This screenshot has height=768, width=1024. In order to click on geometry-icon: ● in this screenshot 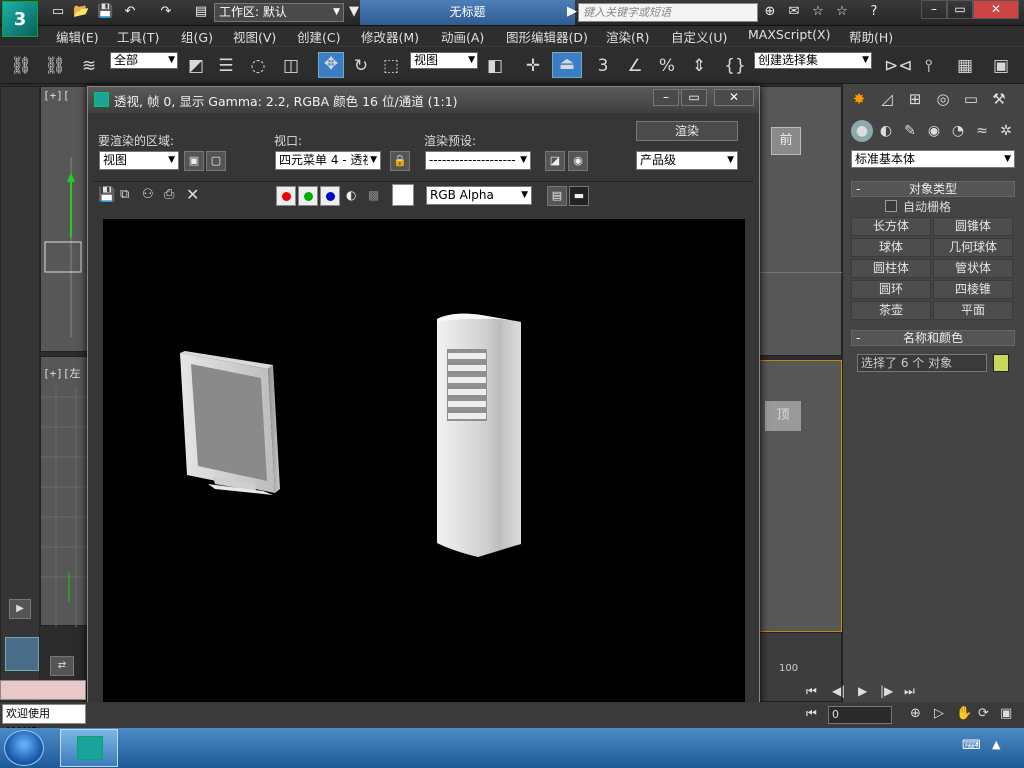, I will do `click(862, 131)`.